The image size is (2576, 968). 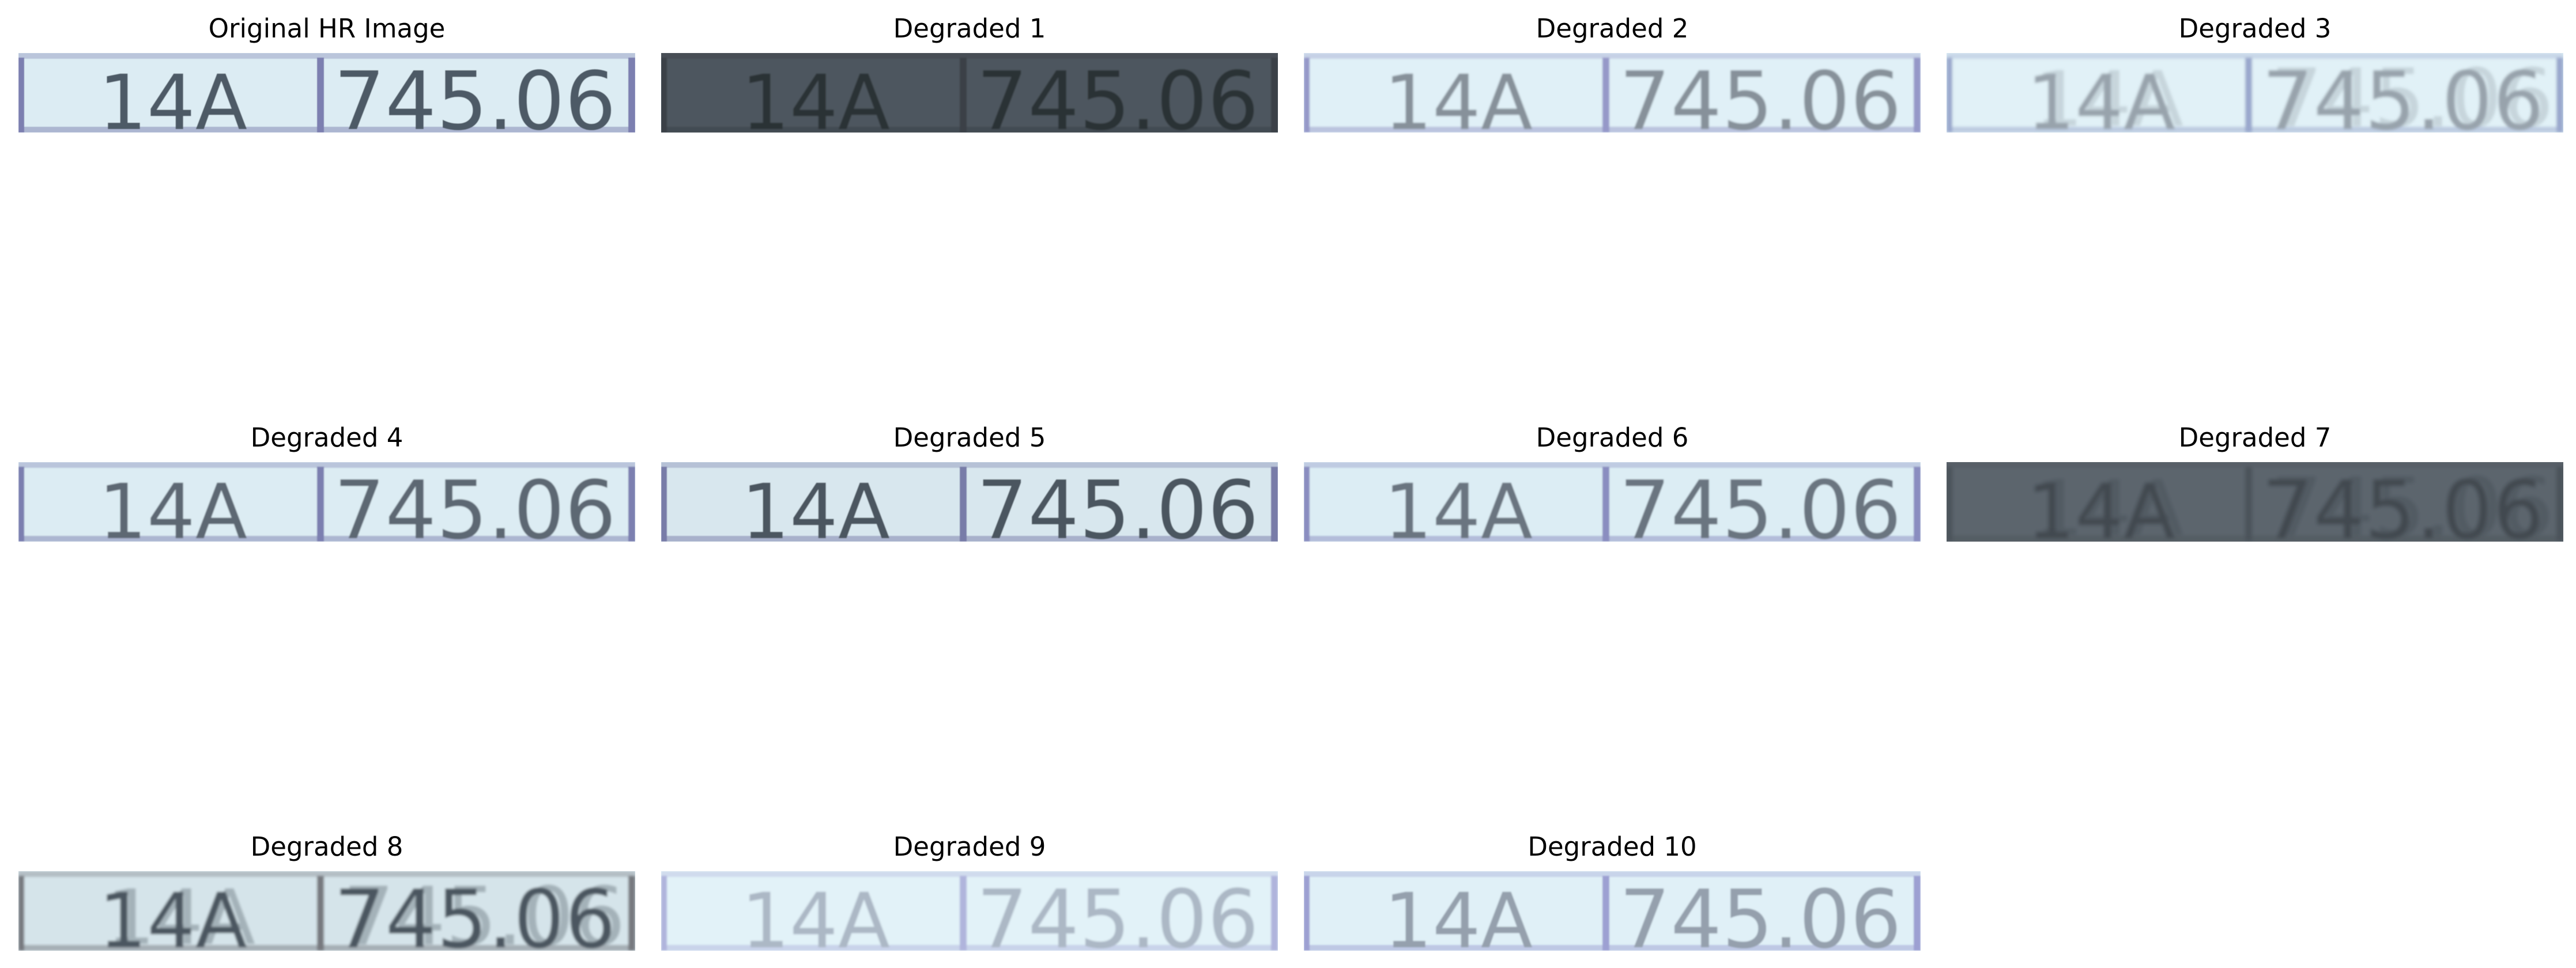 I want to click on panel-title: Degraded 4, so click(x=326, y=437).